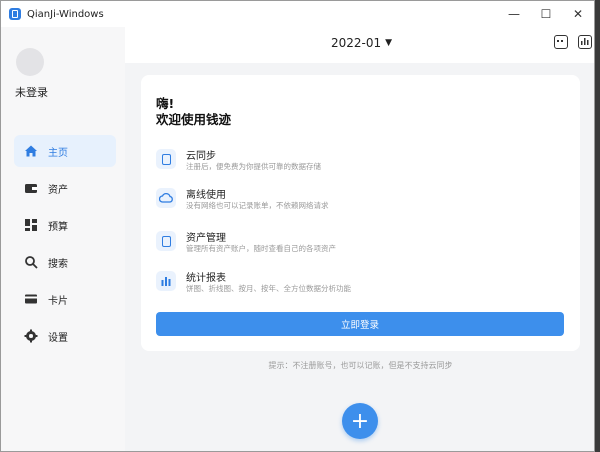  Describe the element at coordinates (31, 336) in the screenshot. I see `gear-icon` at that location.